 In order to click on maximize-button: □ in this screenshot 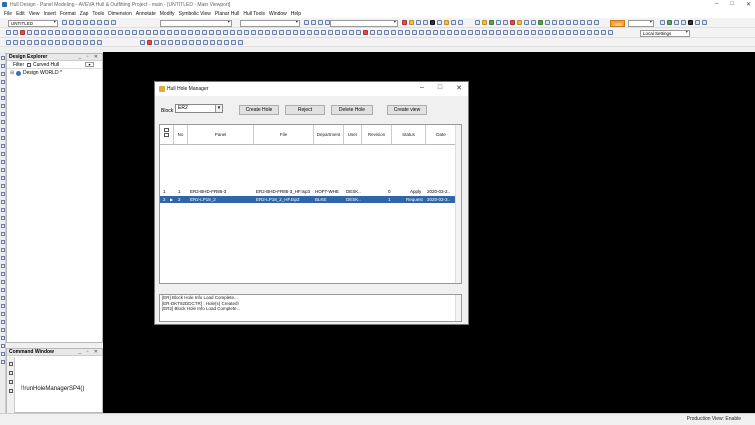, I will do `click(732, 4)`.